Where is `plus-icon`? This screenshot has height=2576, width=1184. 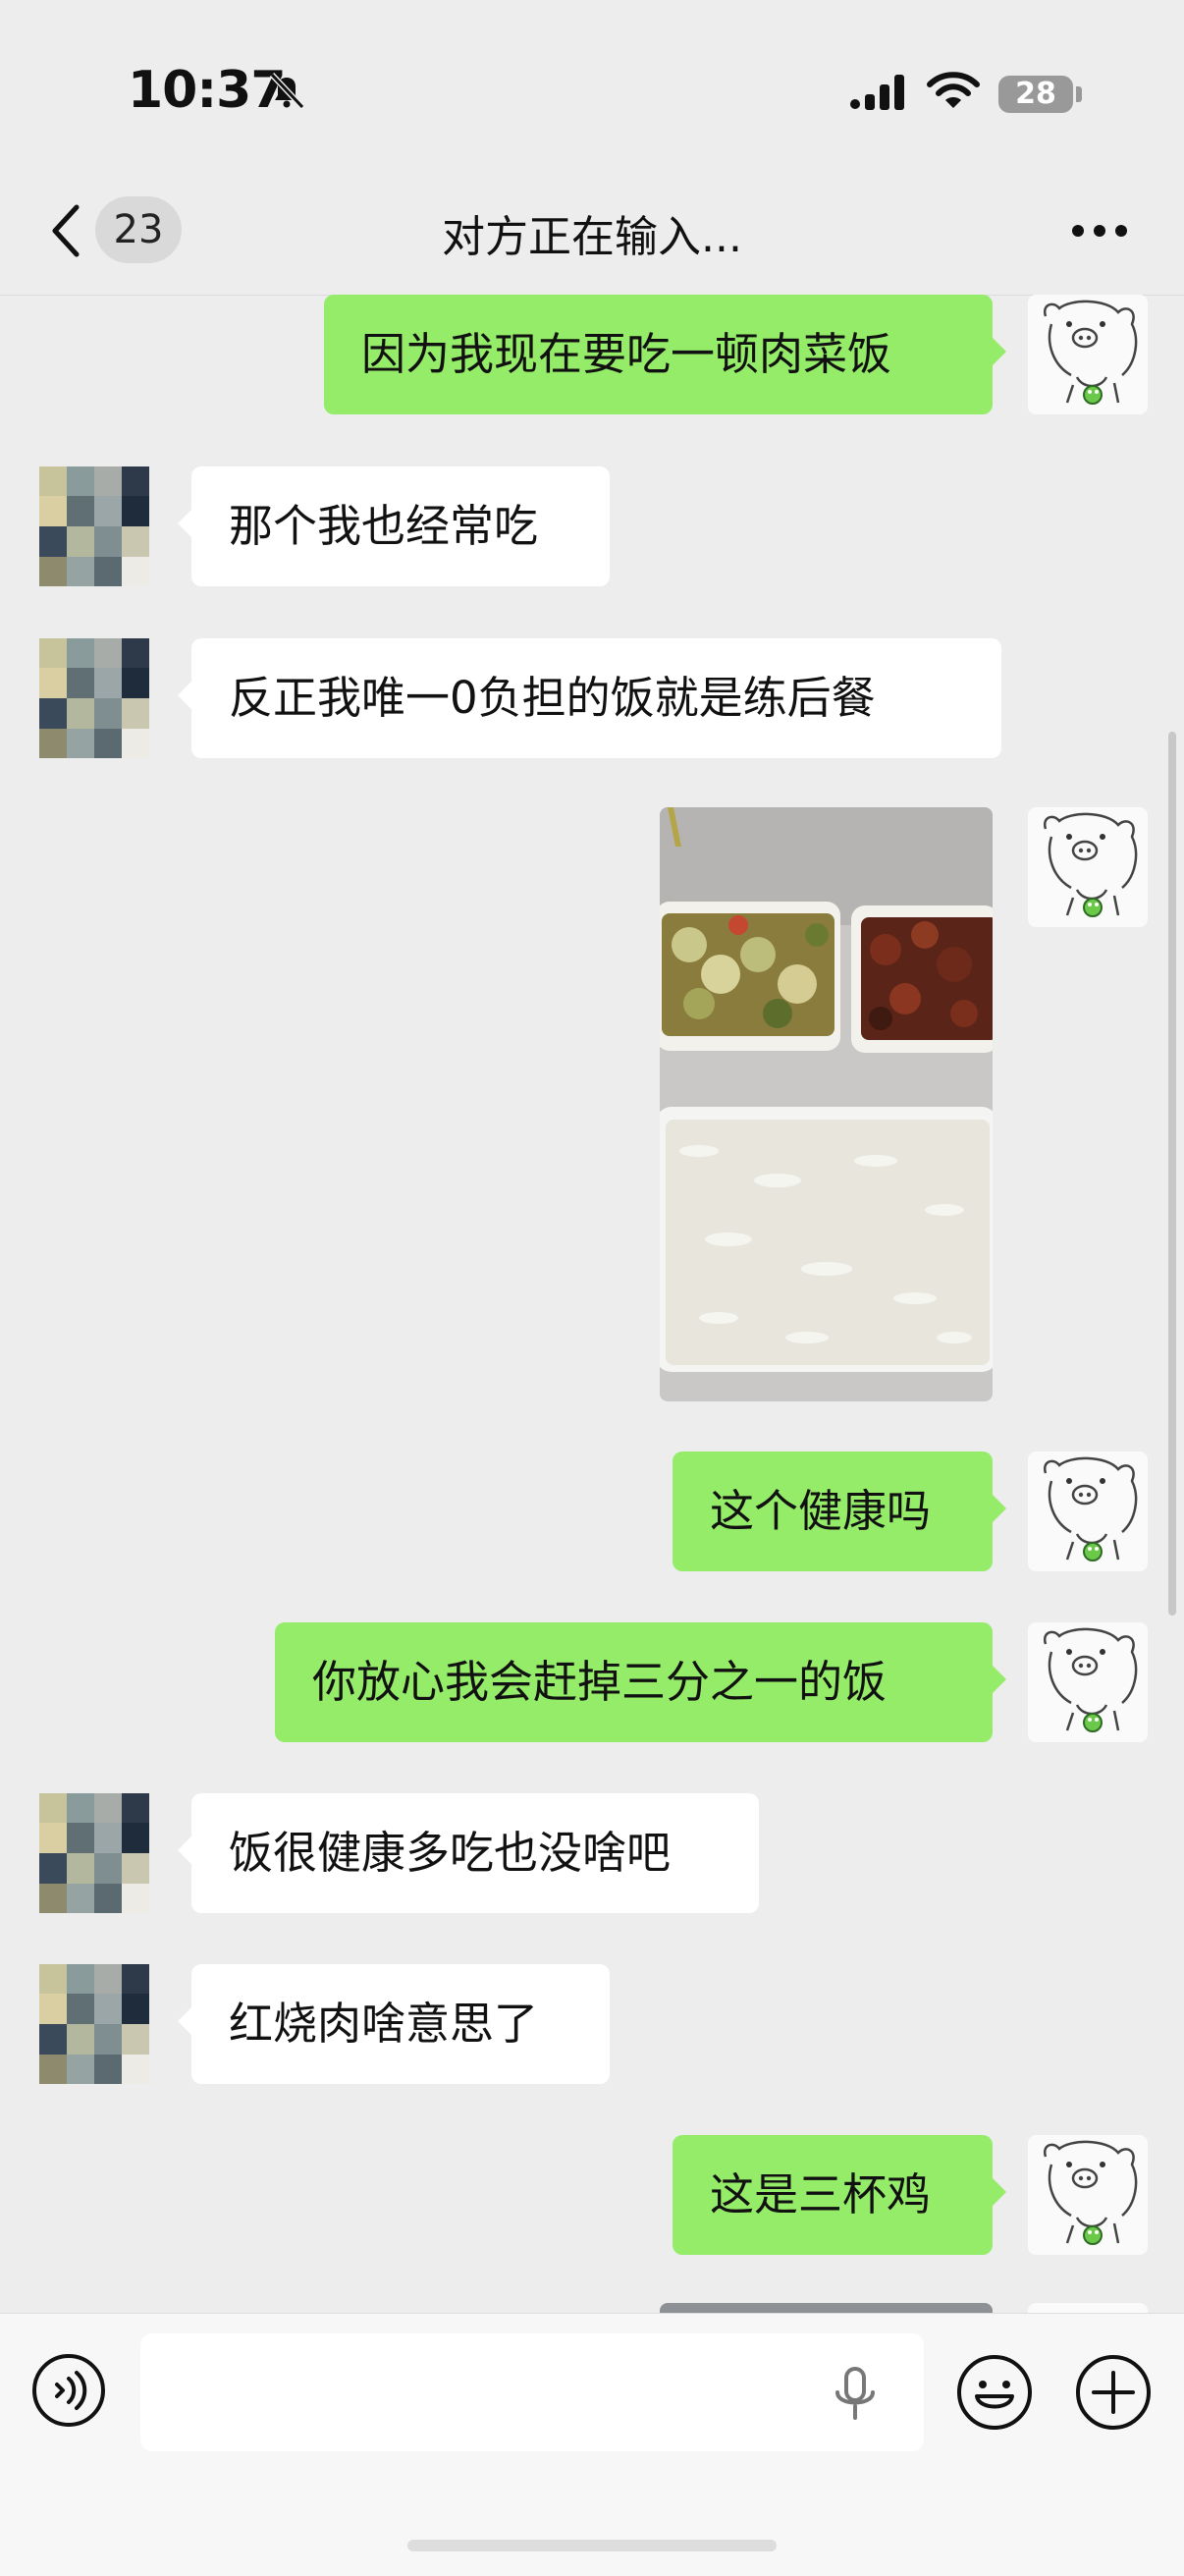
plus-icon is located at coordinates (1113, 2392).